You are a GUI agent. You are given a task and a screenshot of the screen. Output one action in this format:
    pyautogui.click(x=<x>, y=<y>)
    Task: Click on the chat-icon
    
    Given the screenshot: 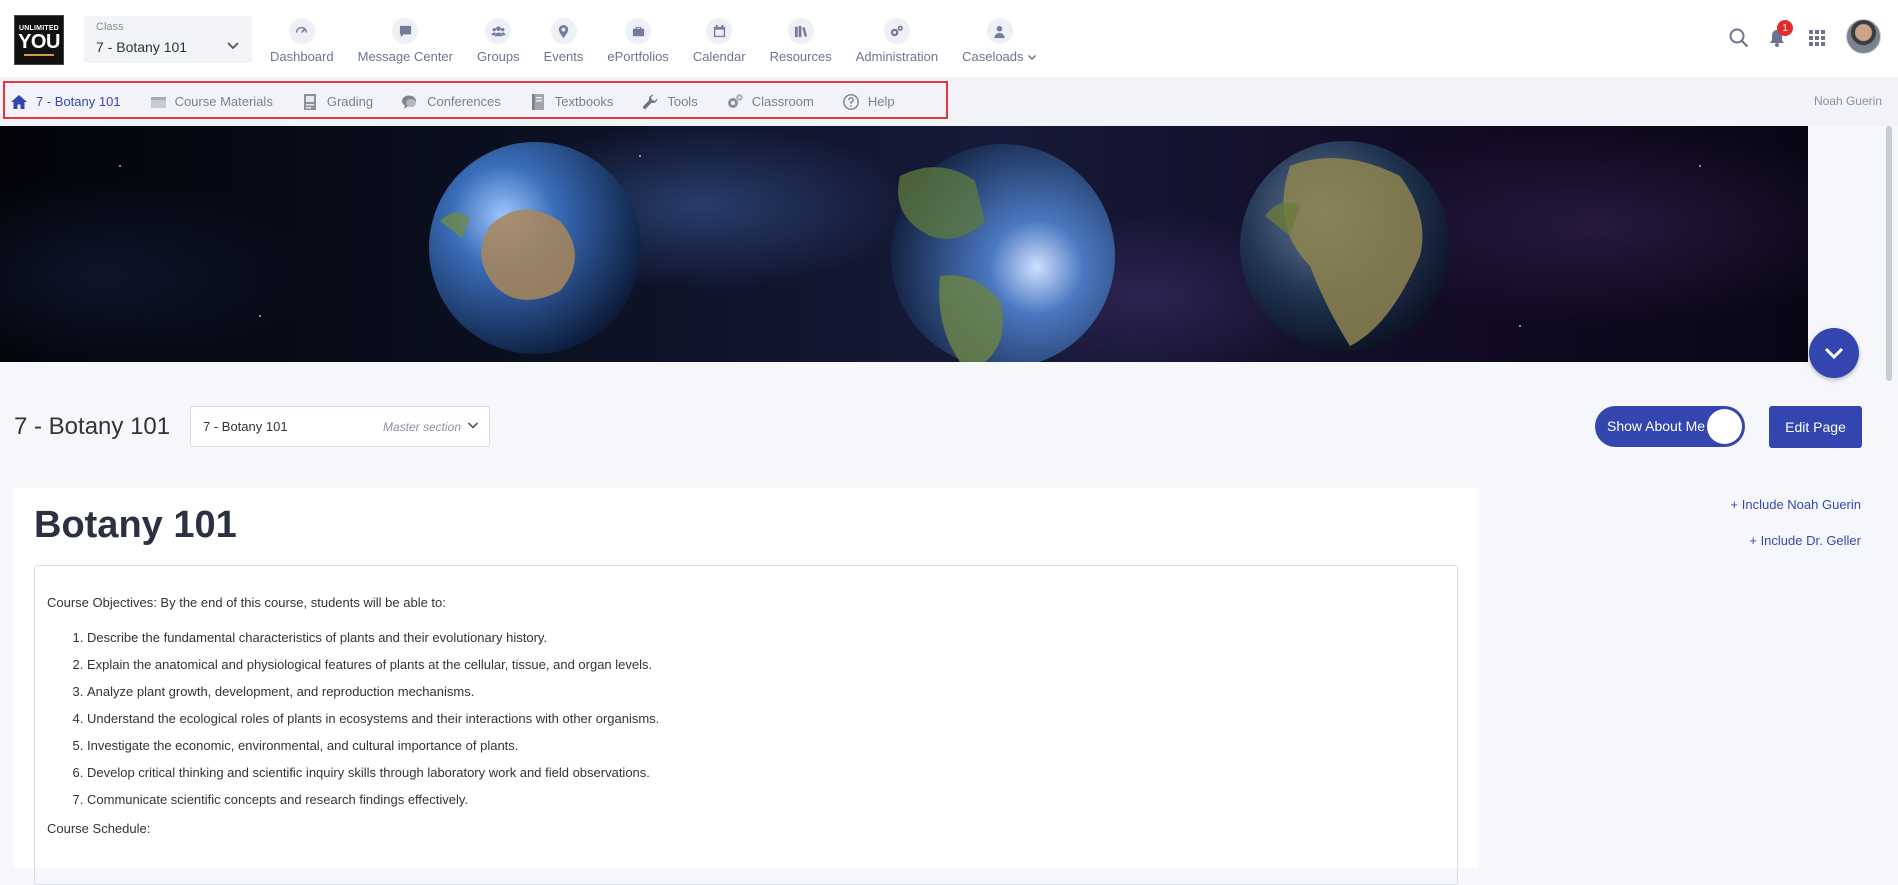 What is the action you would take?
    pyautogui.click(x=405, y=31)
    